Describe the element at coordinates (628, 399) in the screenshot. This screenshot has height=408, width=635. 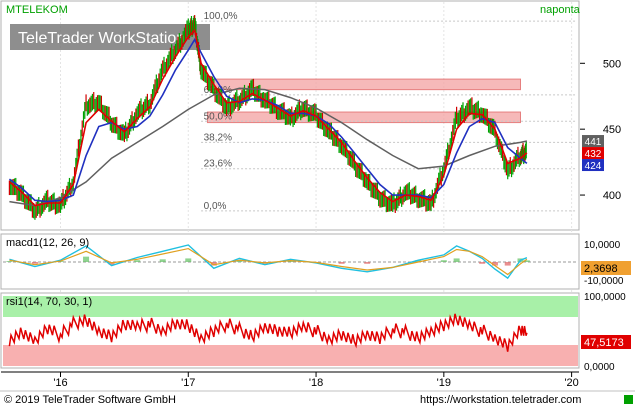
I see `brand-square-icon` at that location.